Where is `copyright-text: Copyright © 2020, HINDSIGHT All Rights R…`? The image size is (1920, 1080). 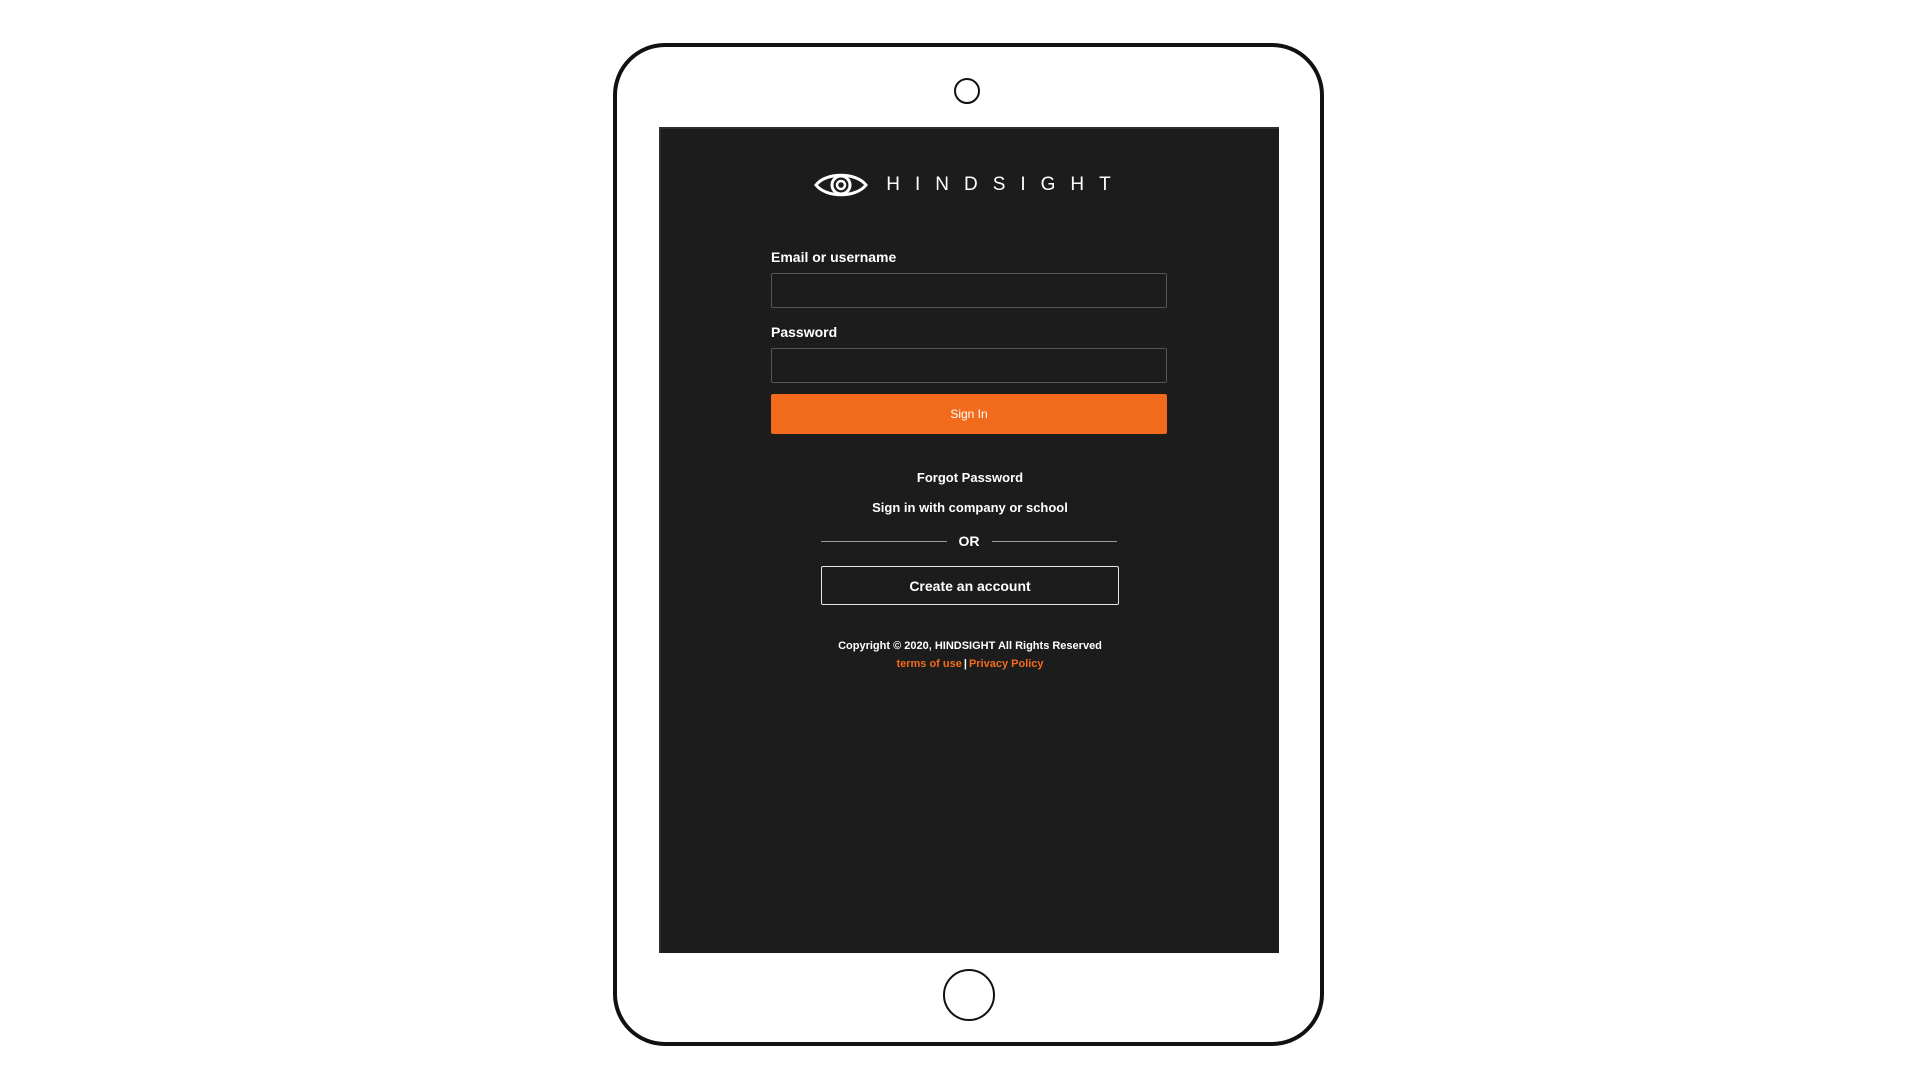 copyright-text: Copyright © 2020, HINDSIGHT All Rights R… is located at coordinates (970, 646).